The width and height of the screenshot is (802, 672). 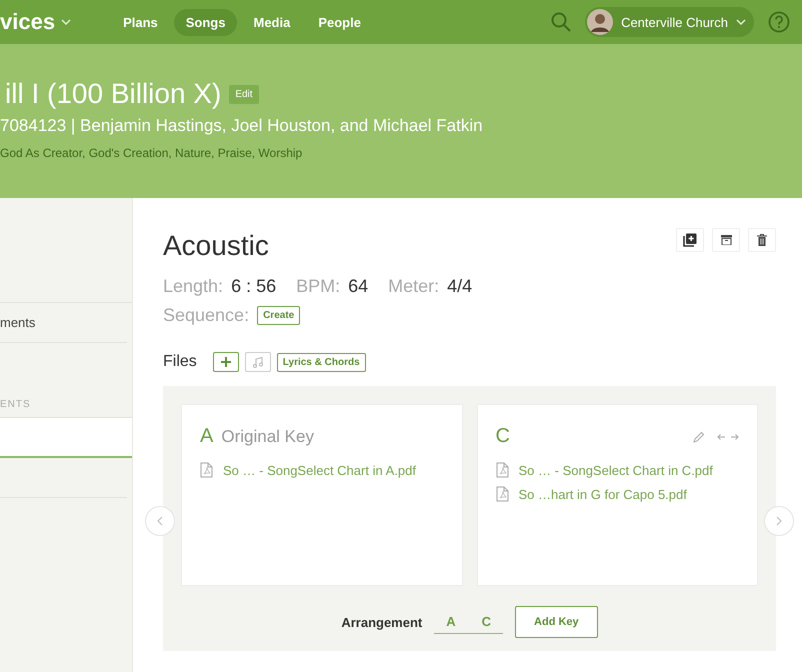 What do you see at coordinates (140, 22) in the screenshot?
I see `nav-link: Plans` at bounding box center [140, 22].